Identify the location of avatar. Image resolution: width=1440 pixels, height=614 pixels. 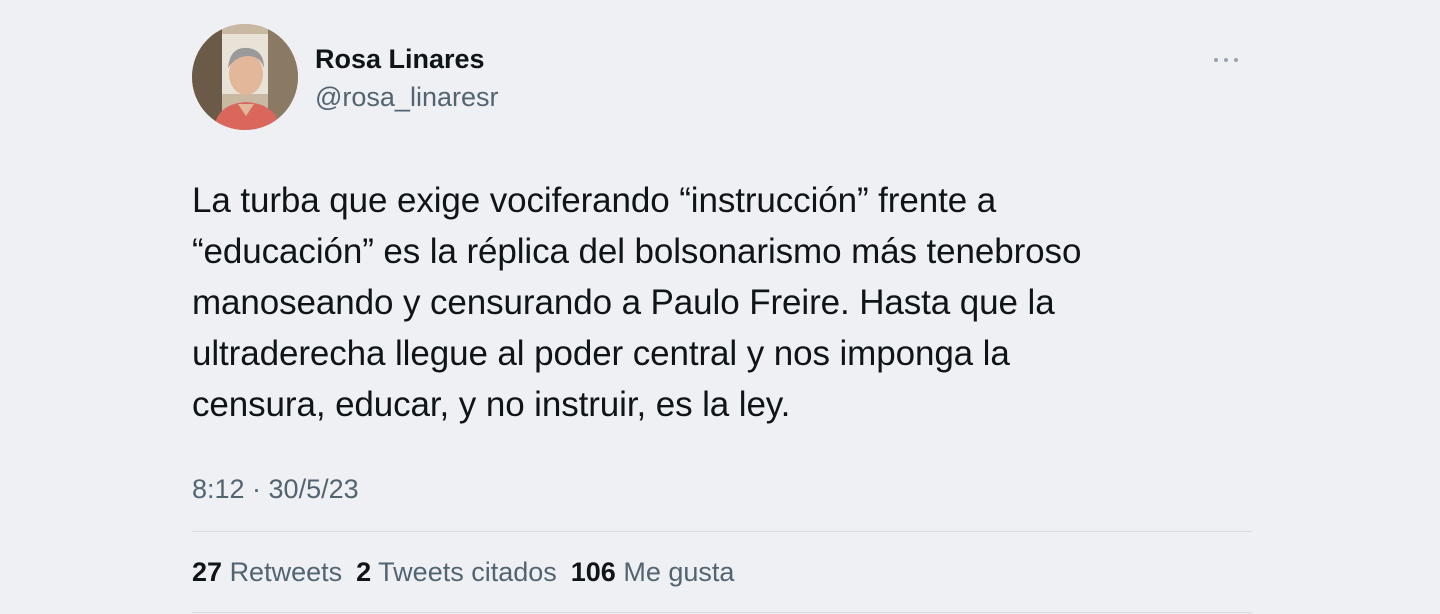
(245, 77).